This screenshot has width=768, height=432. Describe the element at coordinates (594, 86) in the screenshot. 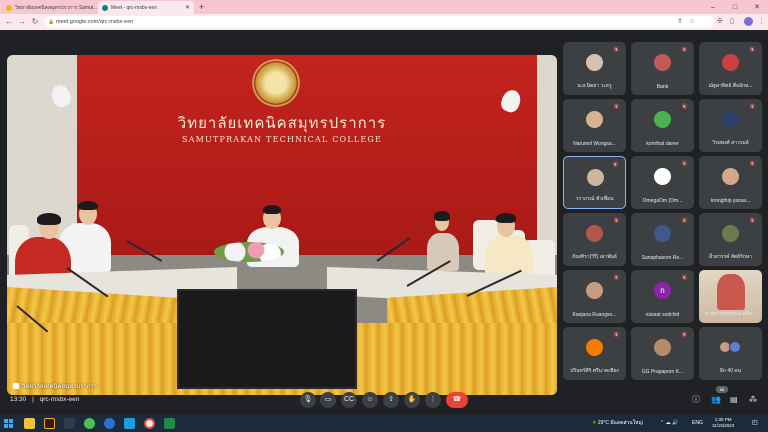

I see `participant-name: น.ส.นิตยา วะธรู` at that location.